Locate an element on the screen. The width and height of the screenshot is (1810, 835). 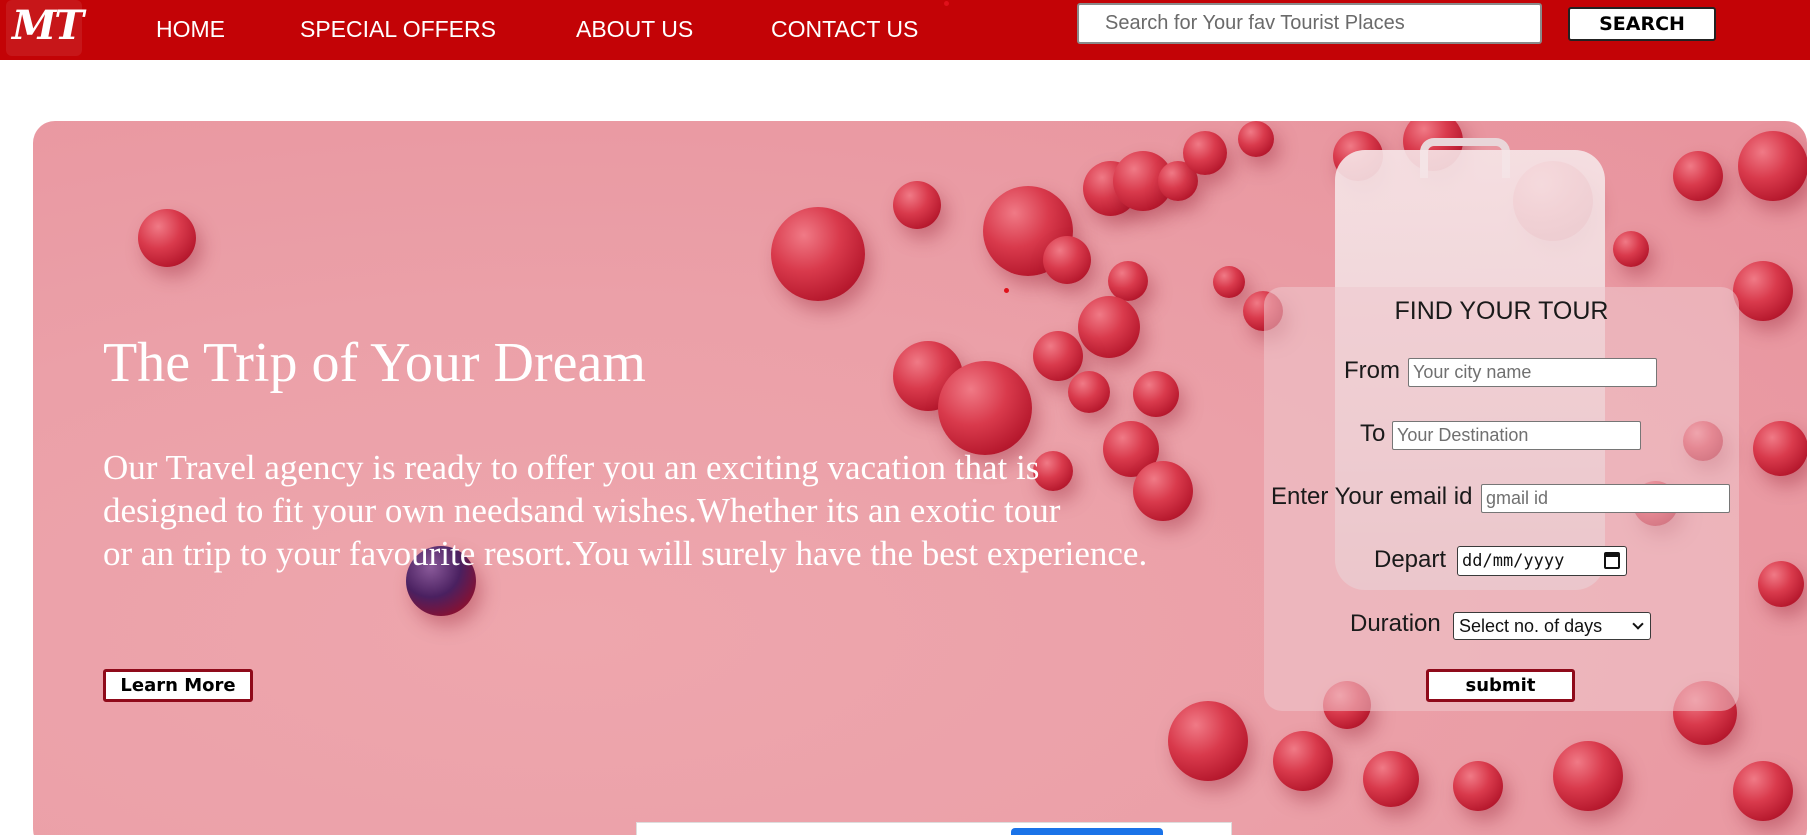
depart-date-input: dd/mm/yyyy is located at coordinates (1542, 561).